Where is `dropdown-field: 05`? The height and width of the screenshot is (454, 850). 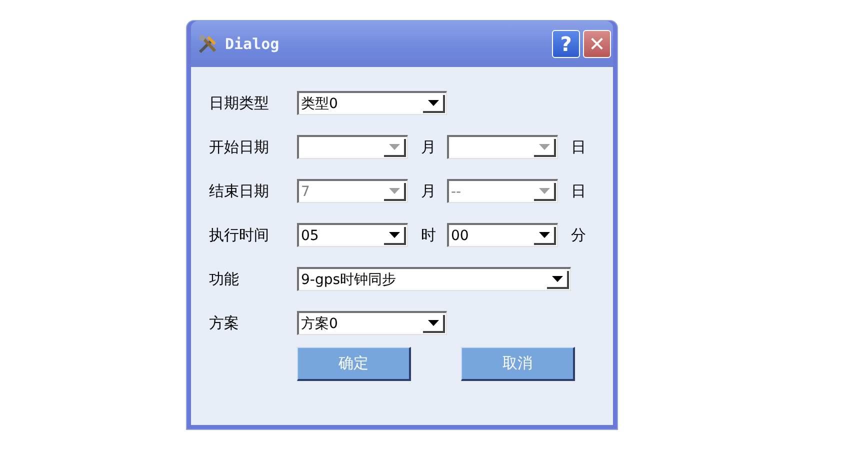 dropdown-field: 05 is located at coordinates (352, 235).